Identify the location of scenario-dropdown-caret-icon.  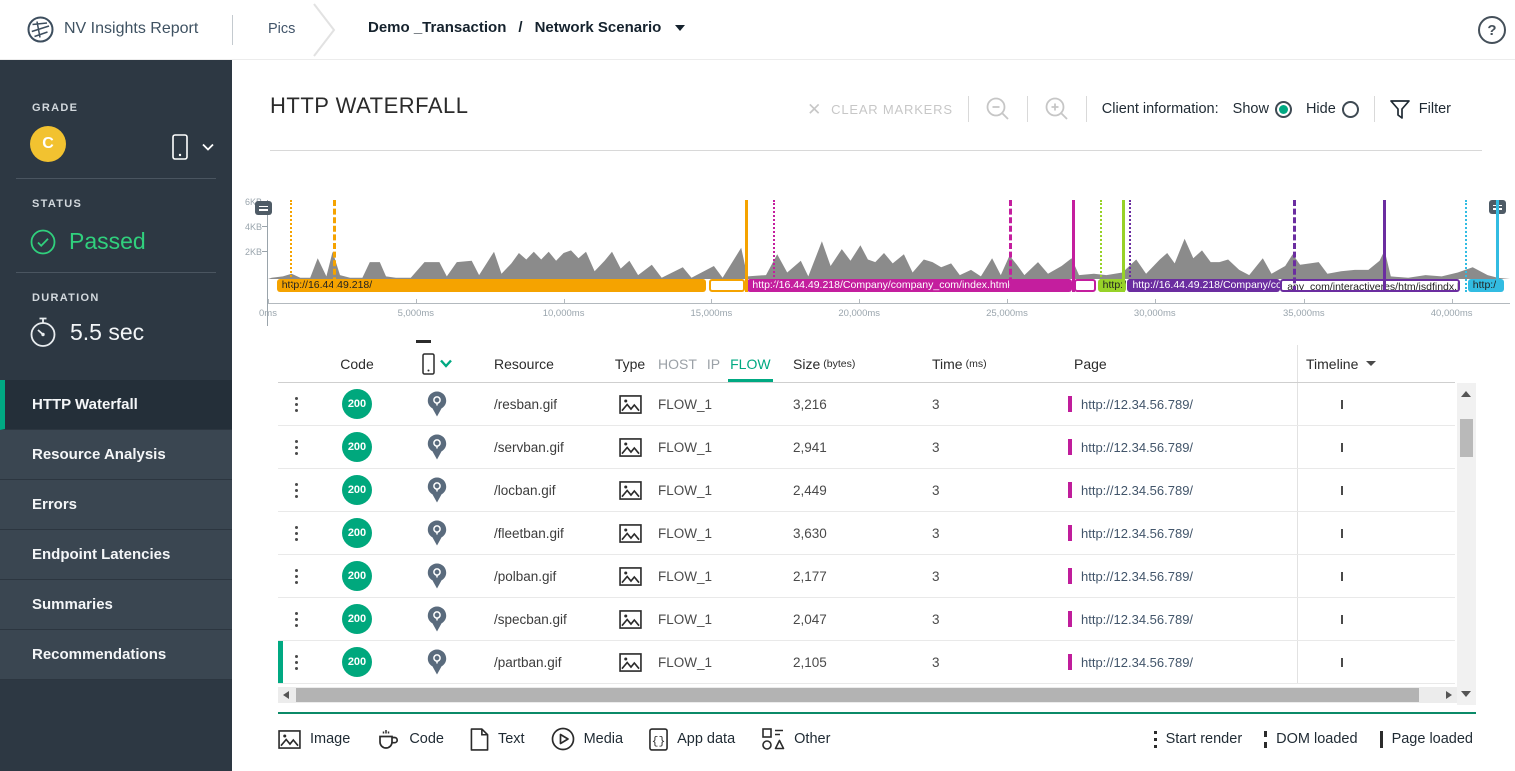
(680, 27).